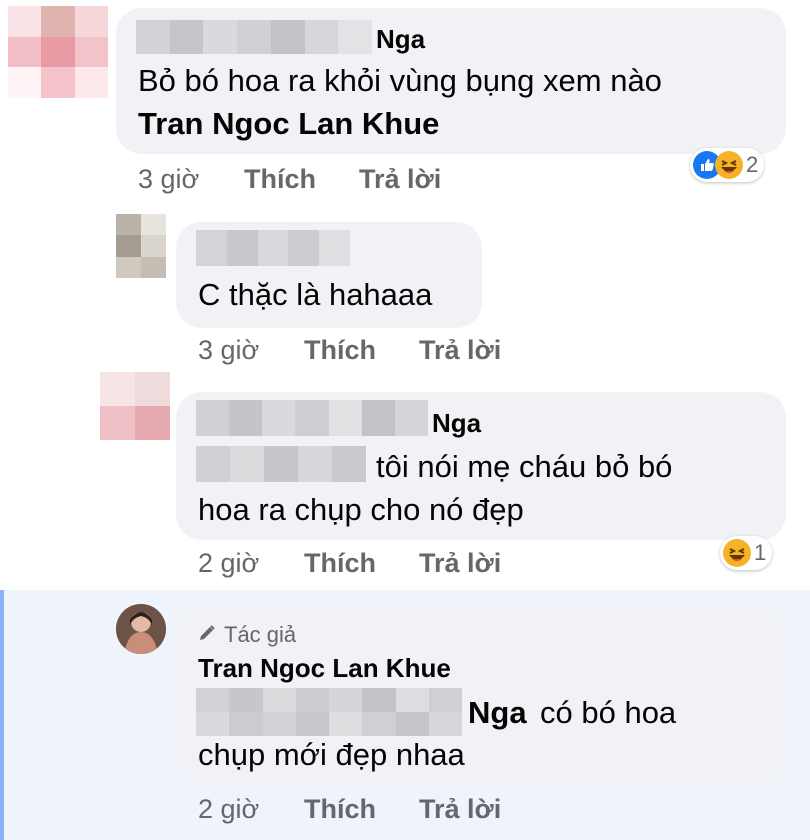 This screenshot has height=840, width=810. What do you see at coordinates (315, 294) in the screenshot?
I see `comment-text: C thặc là hahaaa` at bounding box center [315, 294].